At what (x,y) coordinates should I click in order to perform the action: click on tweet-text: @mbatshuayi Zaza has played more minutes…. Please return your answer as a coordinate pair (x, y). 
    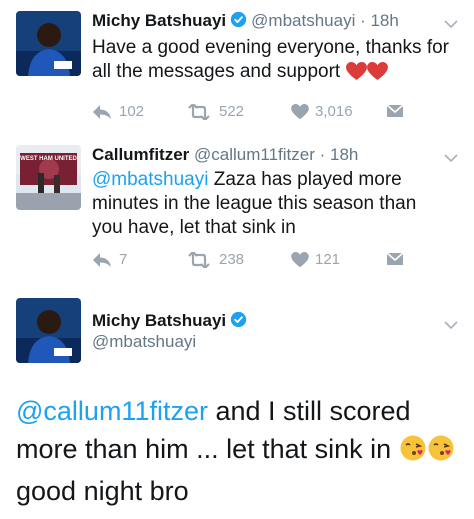
    Looking at the image, I should click on (254, 203).